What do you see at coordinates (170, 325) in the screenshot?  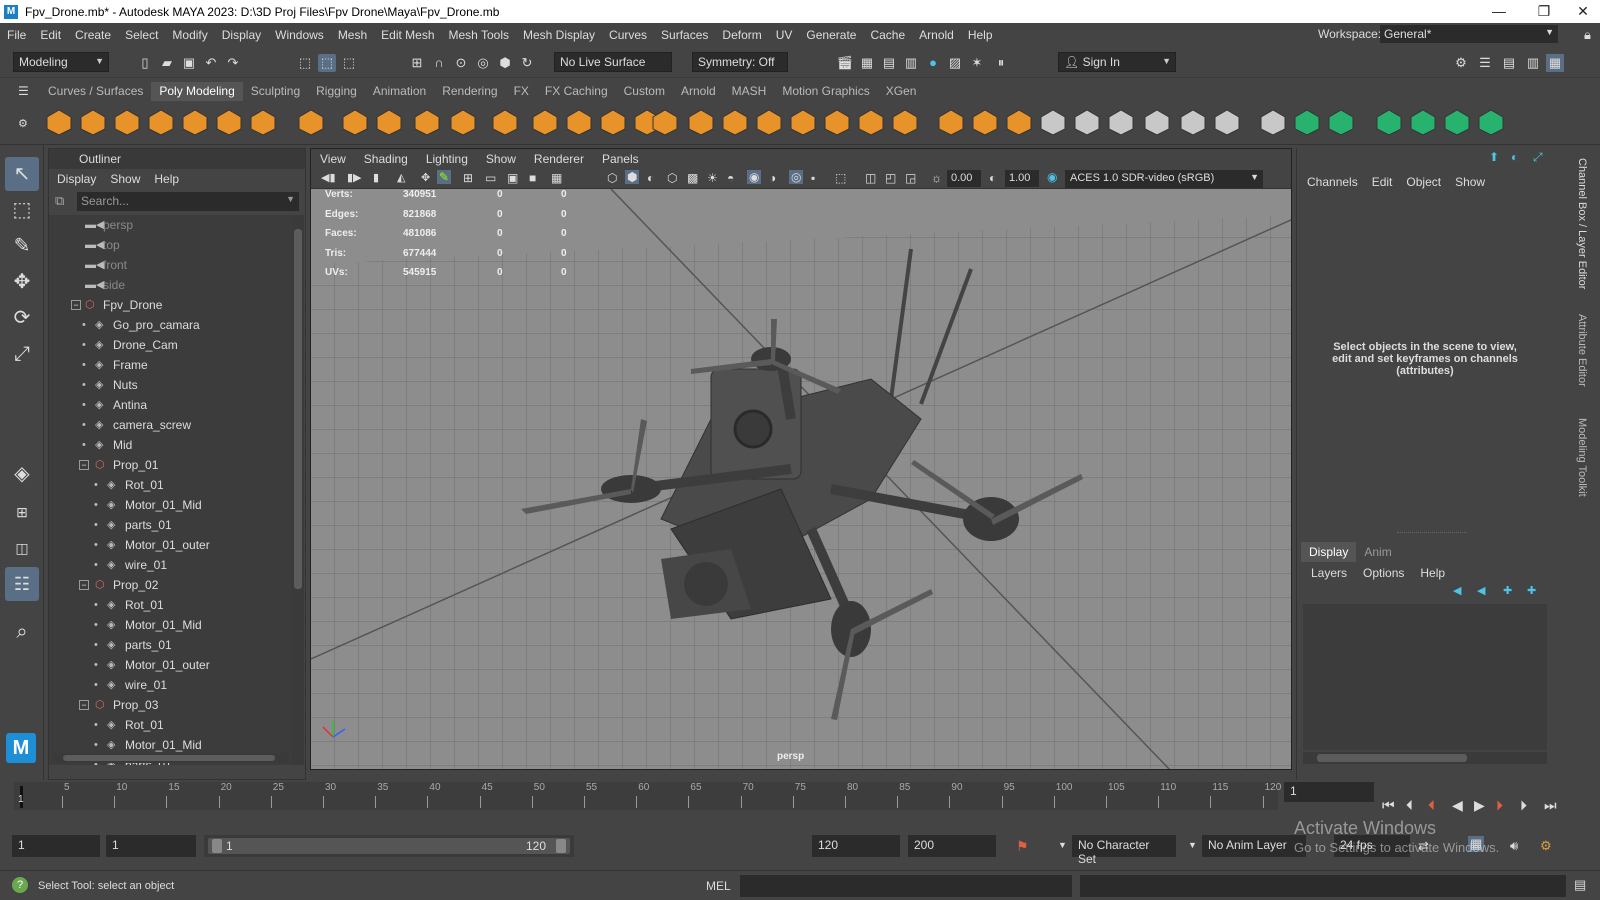 I see `outliner-mesh-item: • ◈ Go_pro_camara` at bounding box center [170, 325].